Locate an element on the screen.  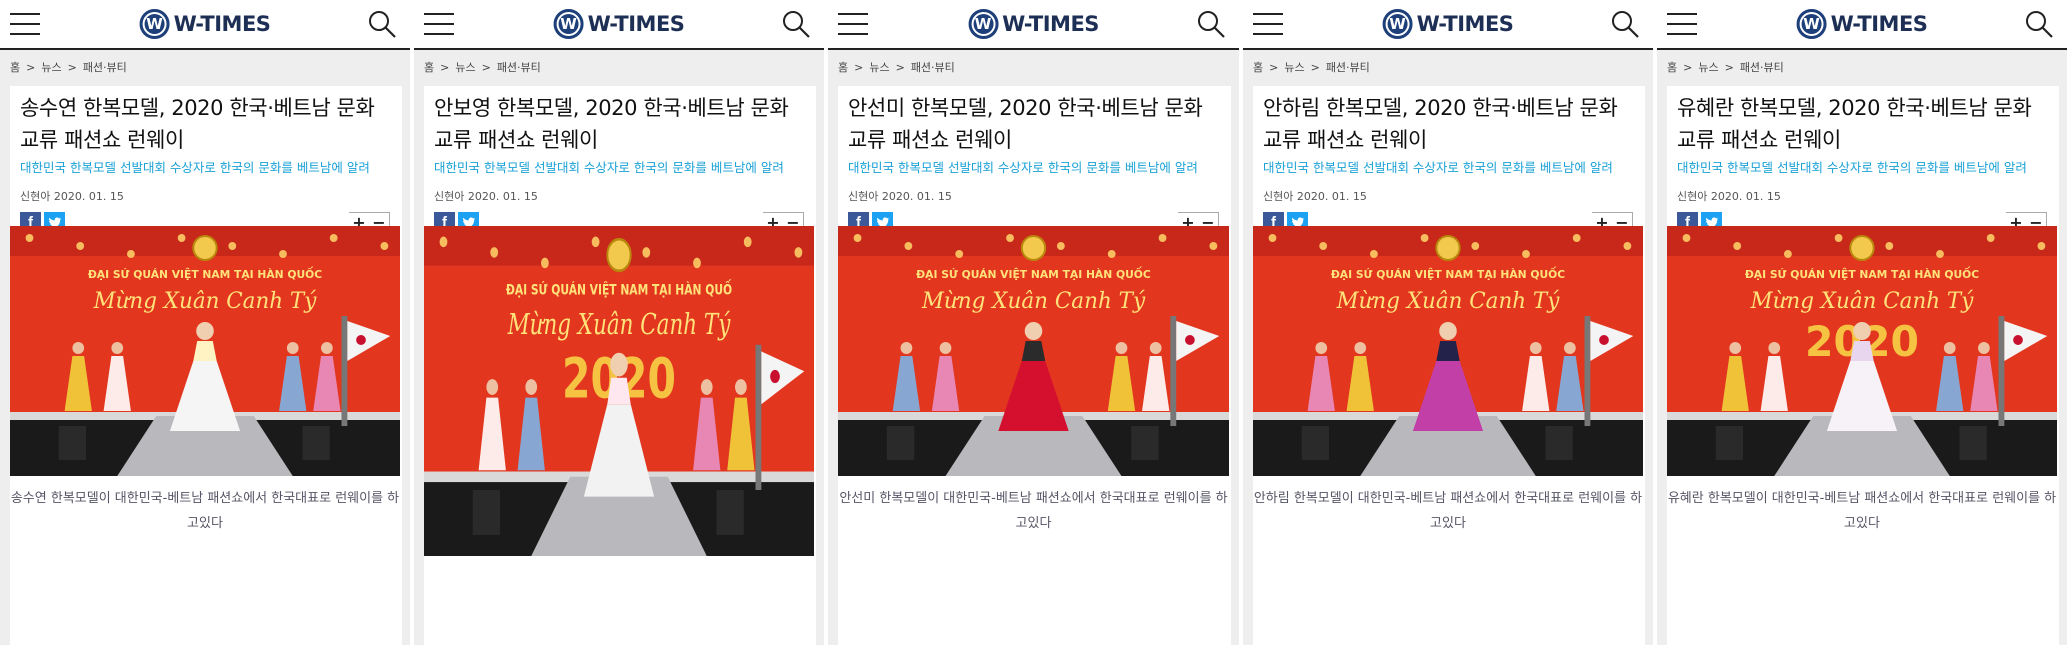
banner-text: ĐẠI SỨ QUÁN VIỆT NAM TẠI HÀN QUỐ is located at coordinates (619, 289).